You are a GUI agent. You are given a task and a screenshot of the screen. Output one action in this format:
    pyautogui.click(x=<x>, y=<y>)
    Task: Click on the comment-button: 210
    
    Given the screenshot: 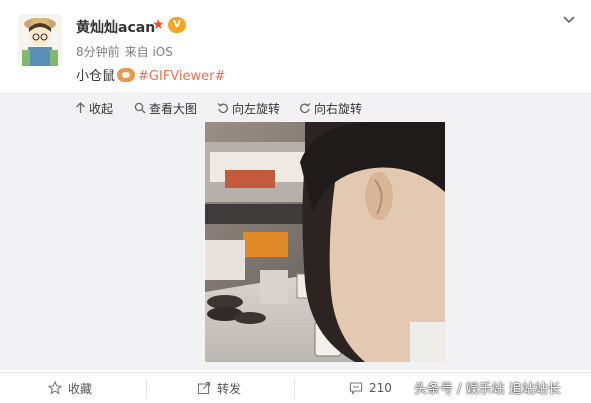 What is the action you would take?
    pyautogui.click(x=370, y=388)
    